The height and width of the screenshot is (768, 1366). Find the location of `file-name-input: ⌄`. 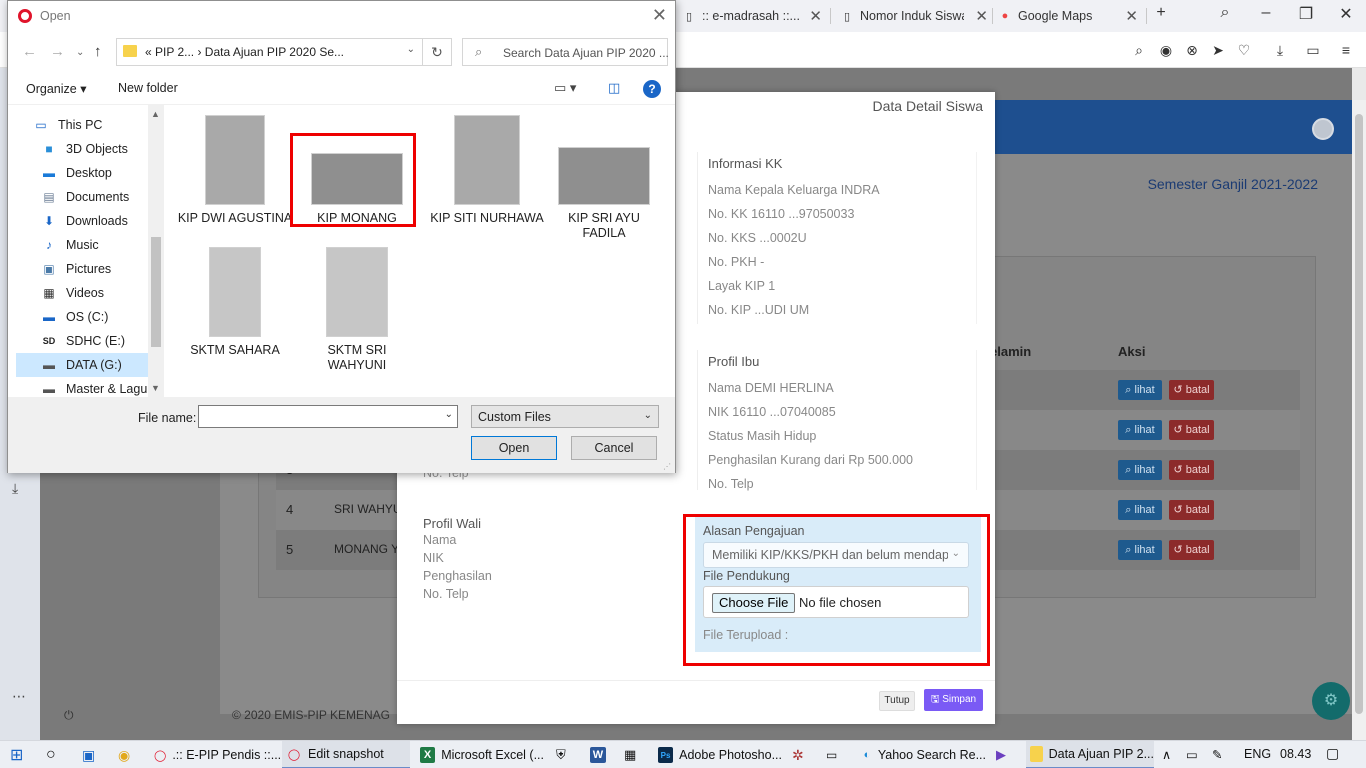

file-name-input: ⌄ is located at coordinates (328, 416).